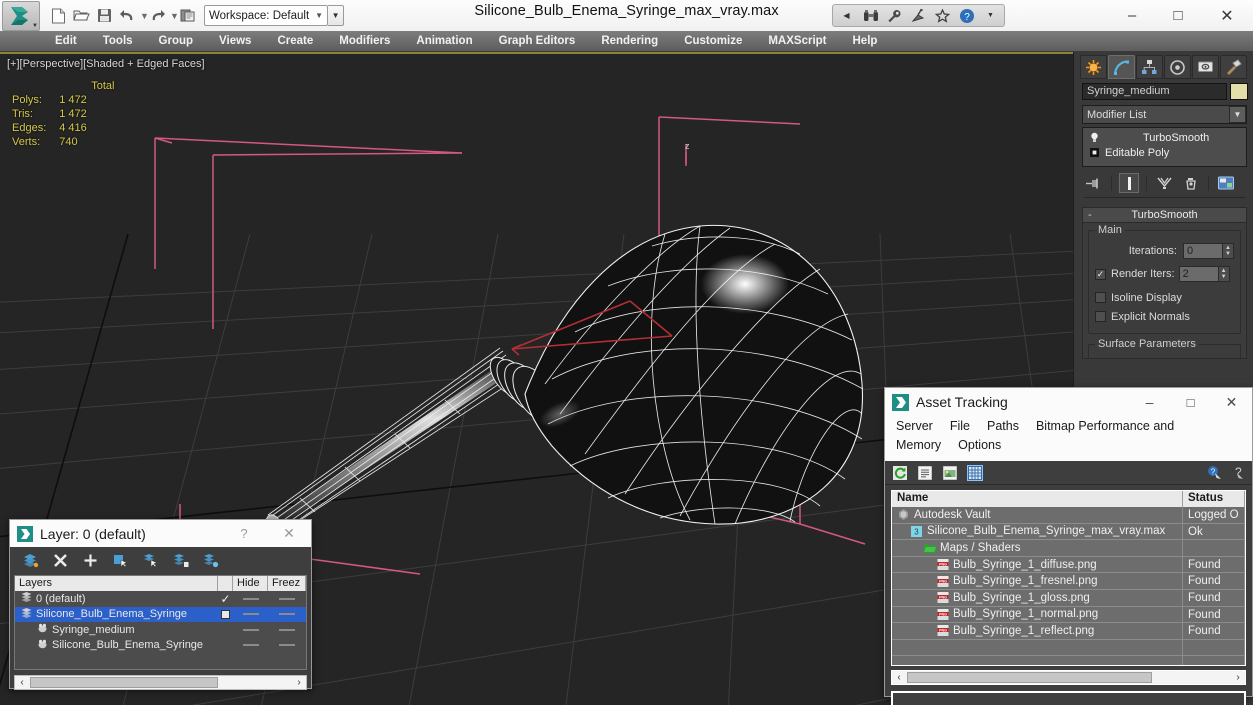 The height and width of the screenshot is (705, 1253). What do you see at coordinates (1121, 67) in the screenshot?
I see `modify-tab` at bounding box center [1121, 67].